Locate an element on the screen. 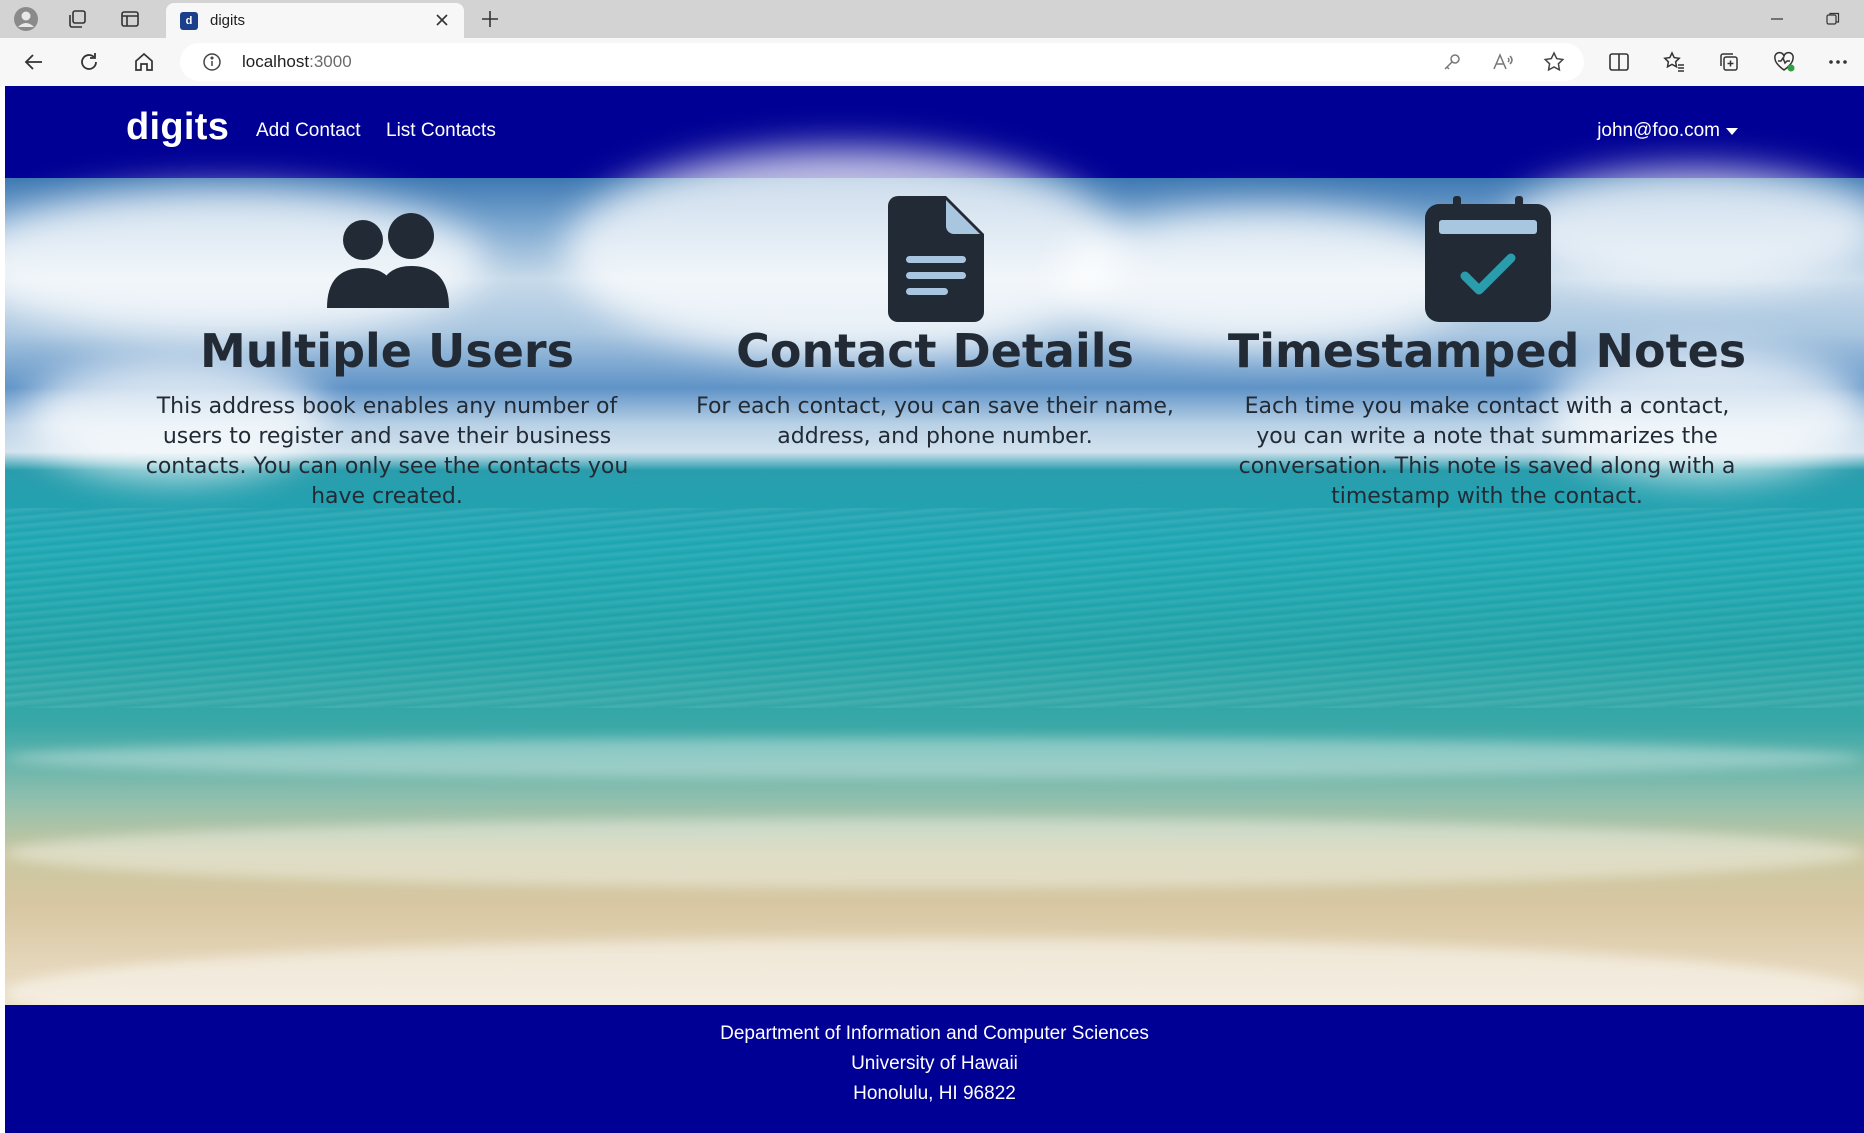 The image size is (1864, 1133). browser-tab: d digits is located at coordinates (315, 20).